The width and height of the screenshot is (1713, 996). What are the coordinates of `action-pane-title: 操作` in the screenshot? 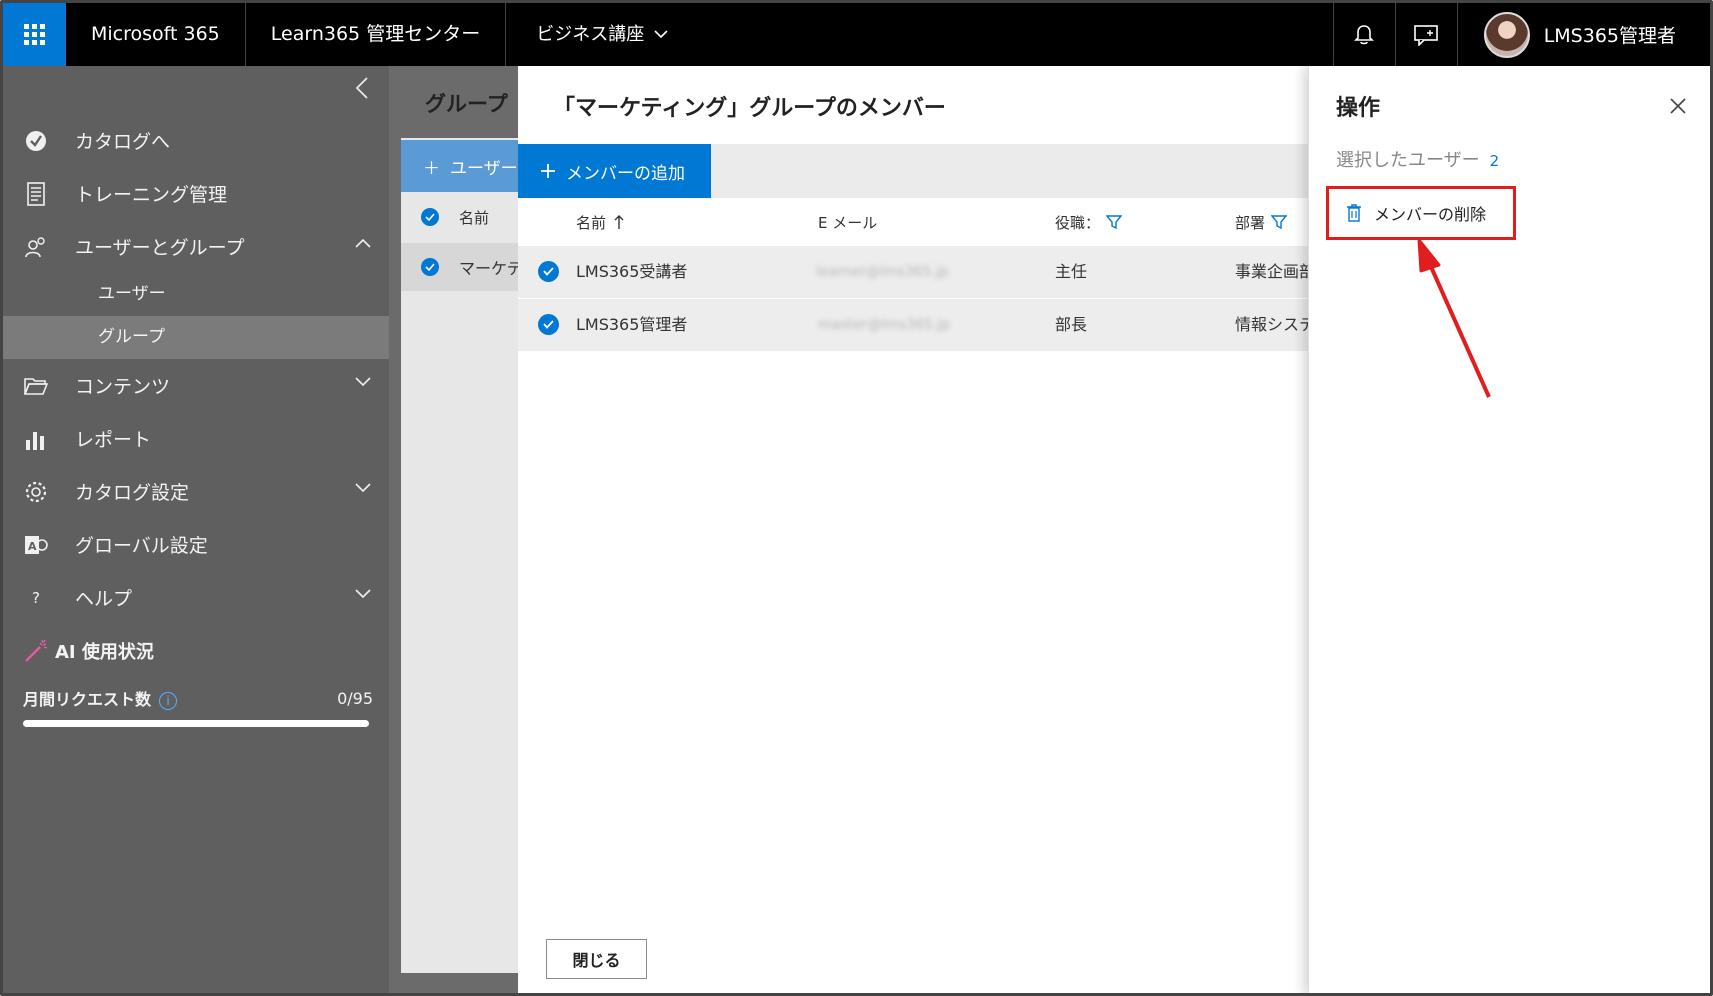 It's located at (1358, 108).